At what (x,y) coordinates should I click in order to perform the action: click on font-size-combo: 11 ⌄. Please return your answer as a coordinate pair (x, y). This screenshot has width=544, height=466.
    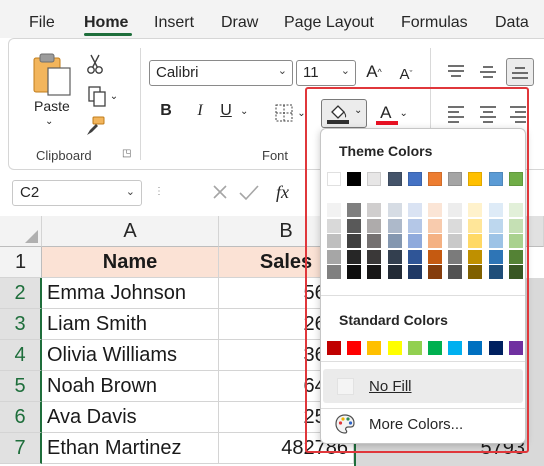
    Looking at the image, I should click on (326, 73).